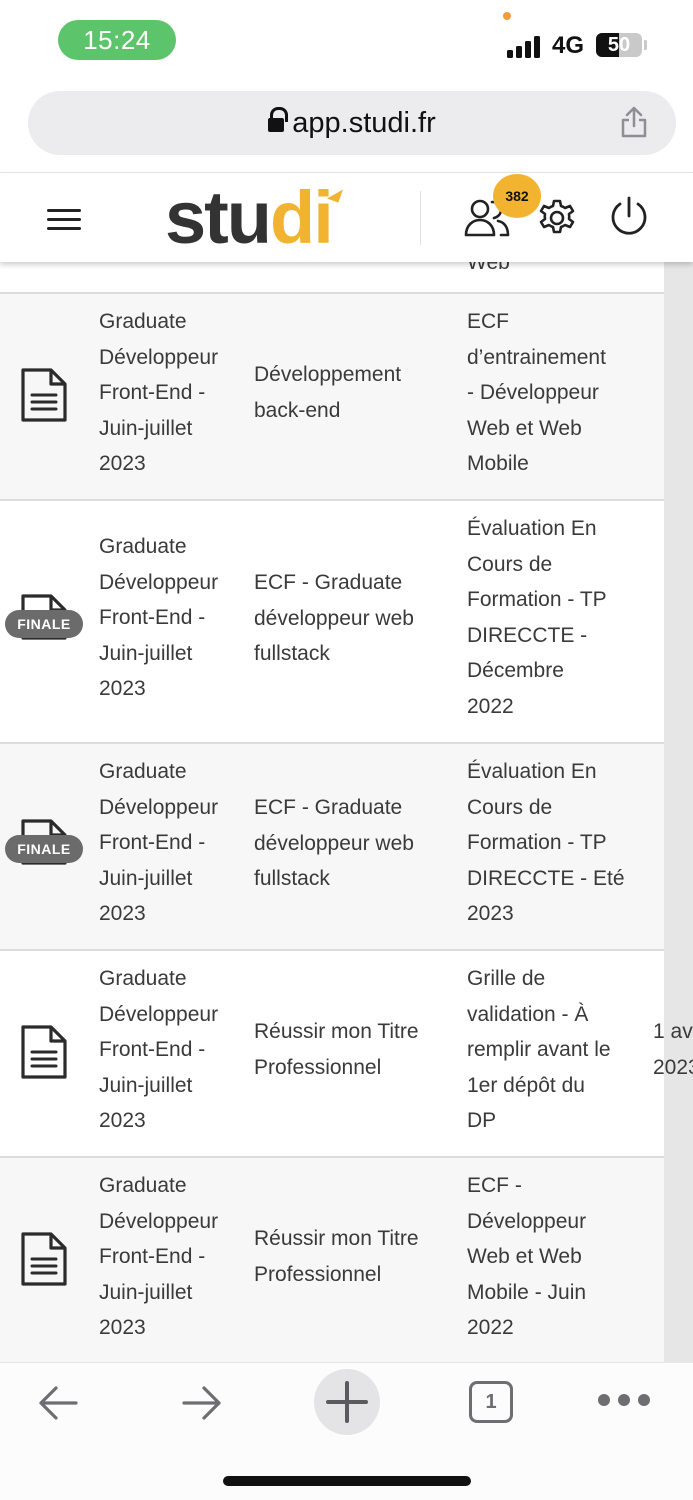  What do you see at coordinates (645, 45) in the screenshot?
I see `battery-cap` at bounding box center [645, 45].